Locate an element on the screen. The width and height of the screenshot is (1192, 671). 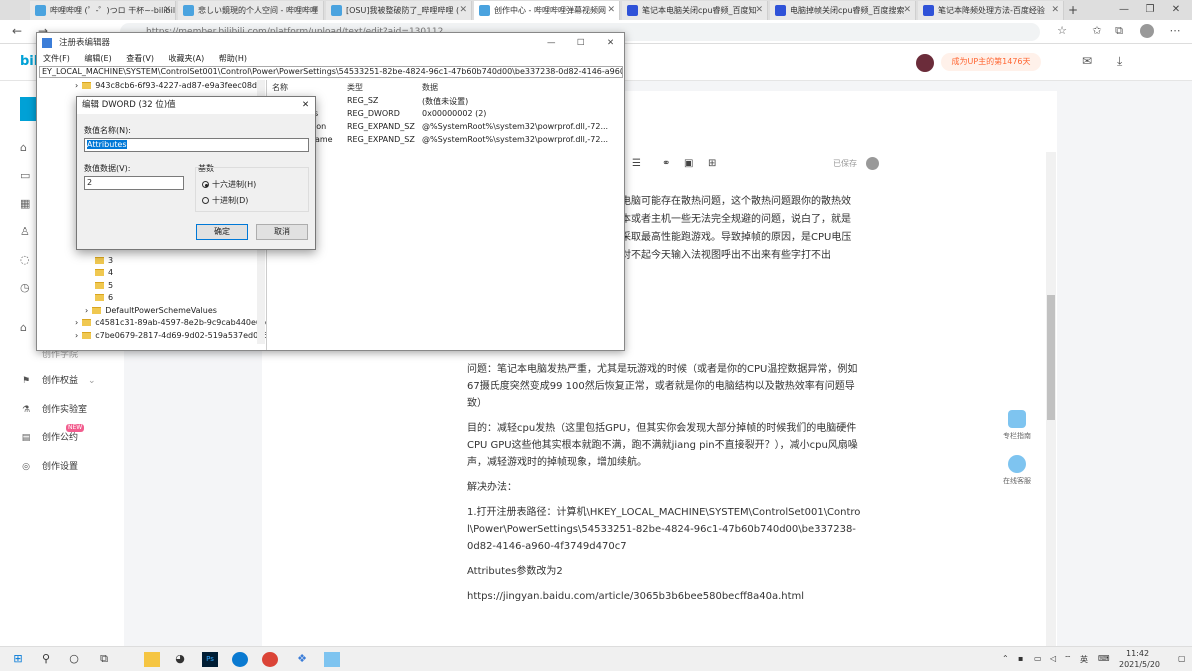
tree-item: 4 is located at coordinates (104, 273).